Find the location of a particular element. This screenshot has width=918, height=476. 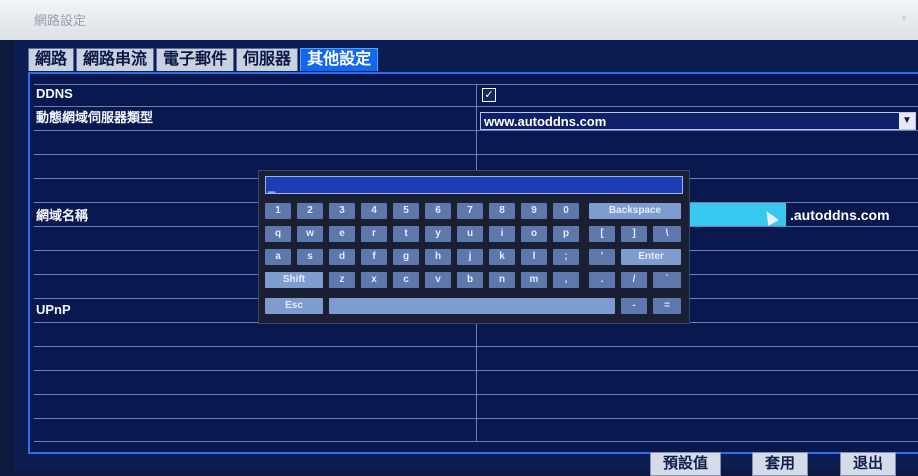

key-a: a is located at coordinates (278, 257).